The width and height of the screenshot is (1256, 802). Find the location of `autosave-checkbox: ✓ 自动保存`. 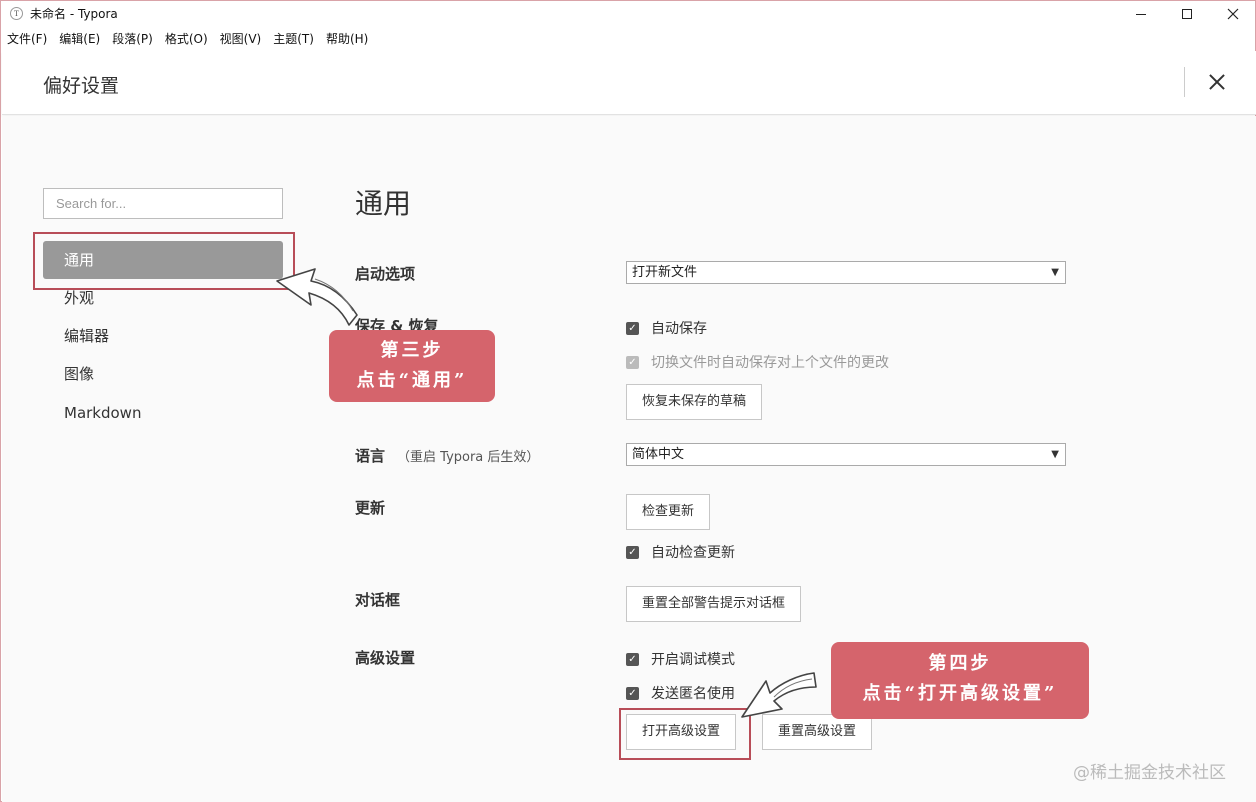

autosave-checkbox: ✓ 自动保存 is located at coordinates (666, 328).